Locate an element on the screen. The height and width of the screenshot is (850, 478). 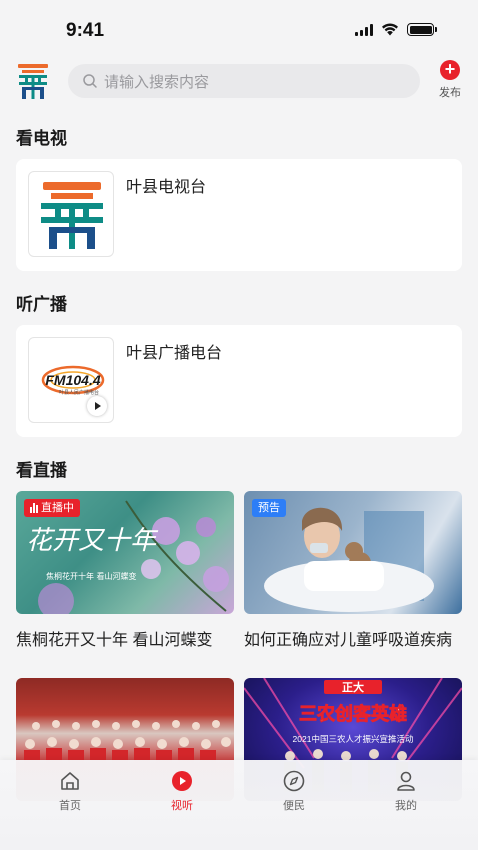
live-overlay-subtext: 焦桐花开十年 看山河蝶变 is located at coordinates (91, 576).